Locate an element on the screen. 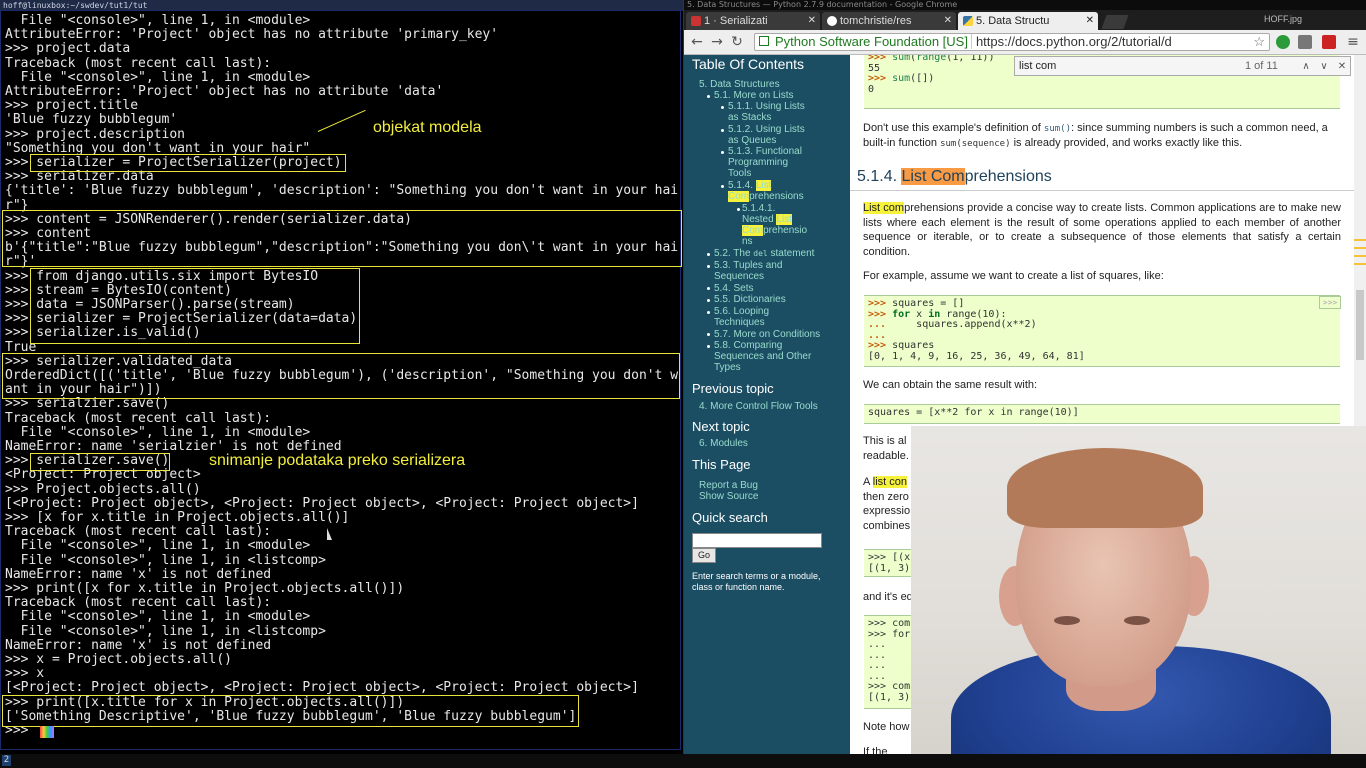 This screenshot has width=1366, height=768. copy-button: >>> is located at coordinates (1330, 302).